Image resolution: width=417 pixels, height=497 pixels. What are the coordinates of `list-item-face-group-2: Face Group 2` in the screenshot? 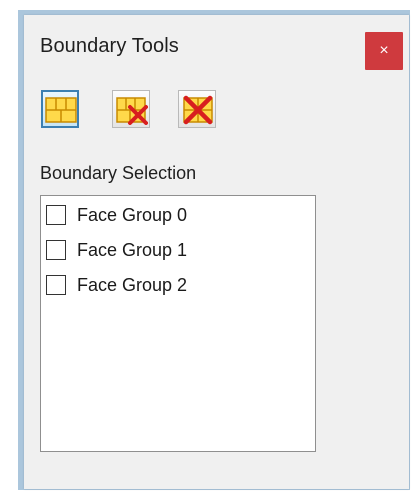 It's located at (116, 285).